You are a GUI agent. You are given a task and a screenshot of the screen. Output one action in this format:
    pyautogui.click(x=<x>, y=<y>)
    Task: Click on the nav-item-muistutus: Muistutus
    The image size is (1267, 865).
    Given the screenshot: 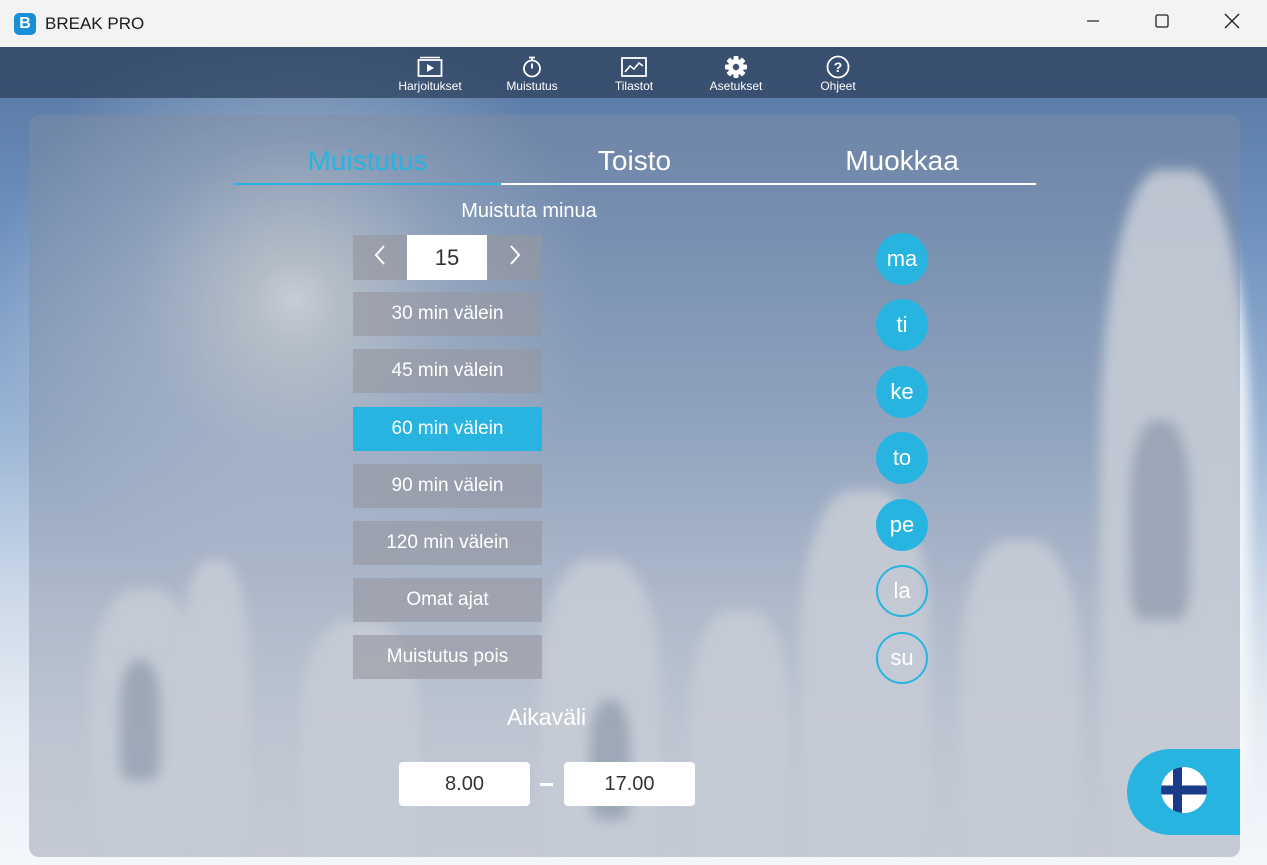 What is the action you would take?
    pyautogui.click(x=532, y=72)
    